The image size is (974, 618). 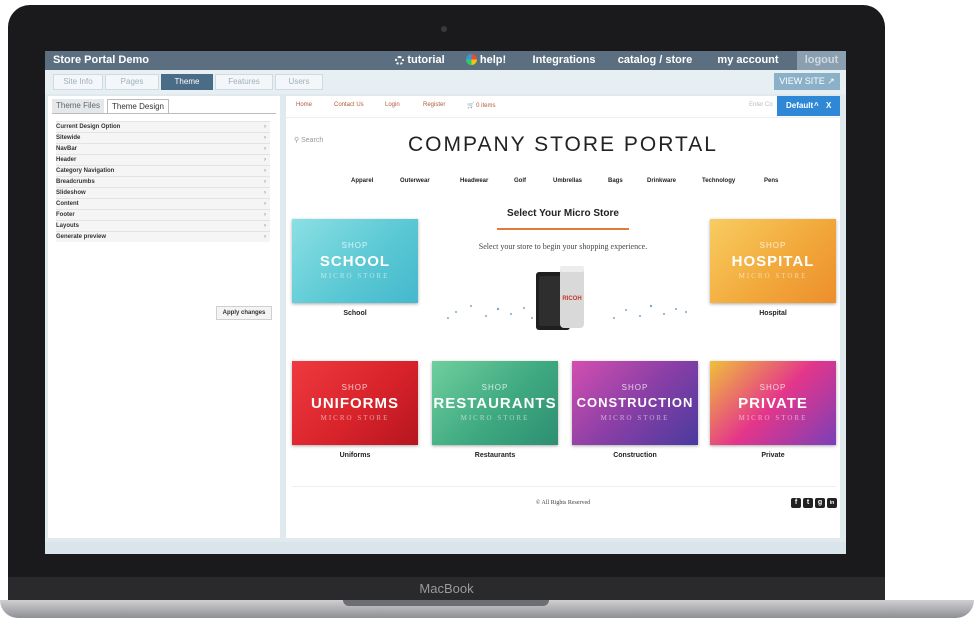 What do you see at coordinates (563, 213) in the screenshot?
I see `micro-store-heading: Select Your Micro Store` at bounding box center [563, 213].